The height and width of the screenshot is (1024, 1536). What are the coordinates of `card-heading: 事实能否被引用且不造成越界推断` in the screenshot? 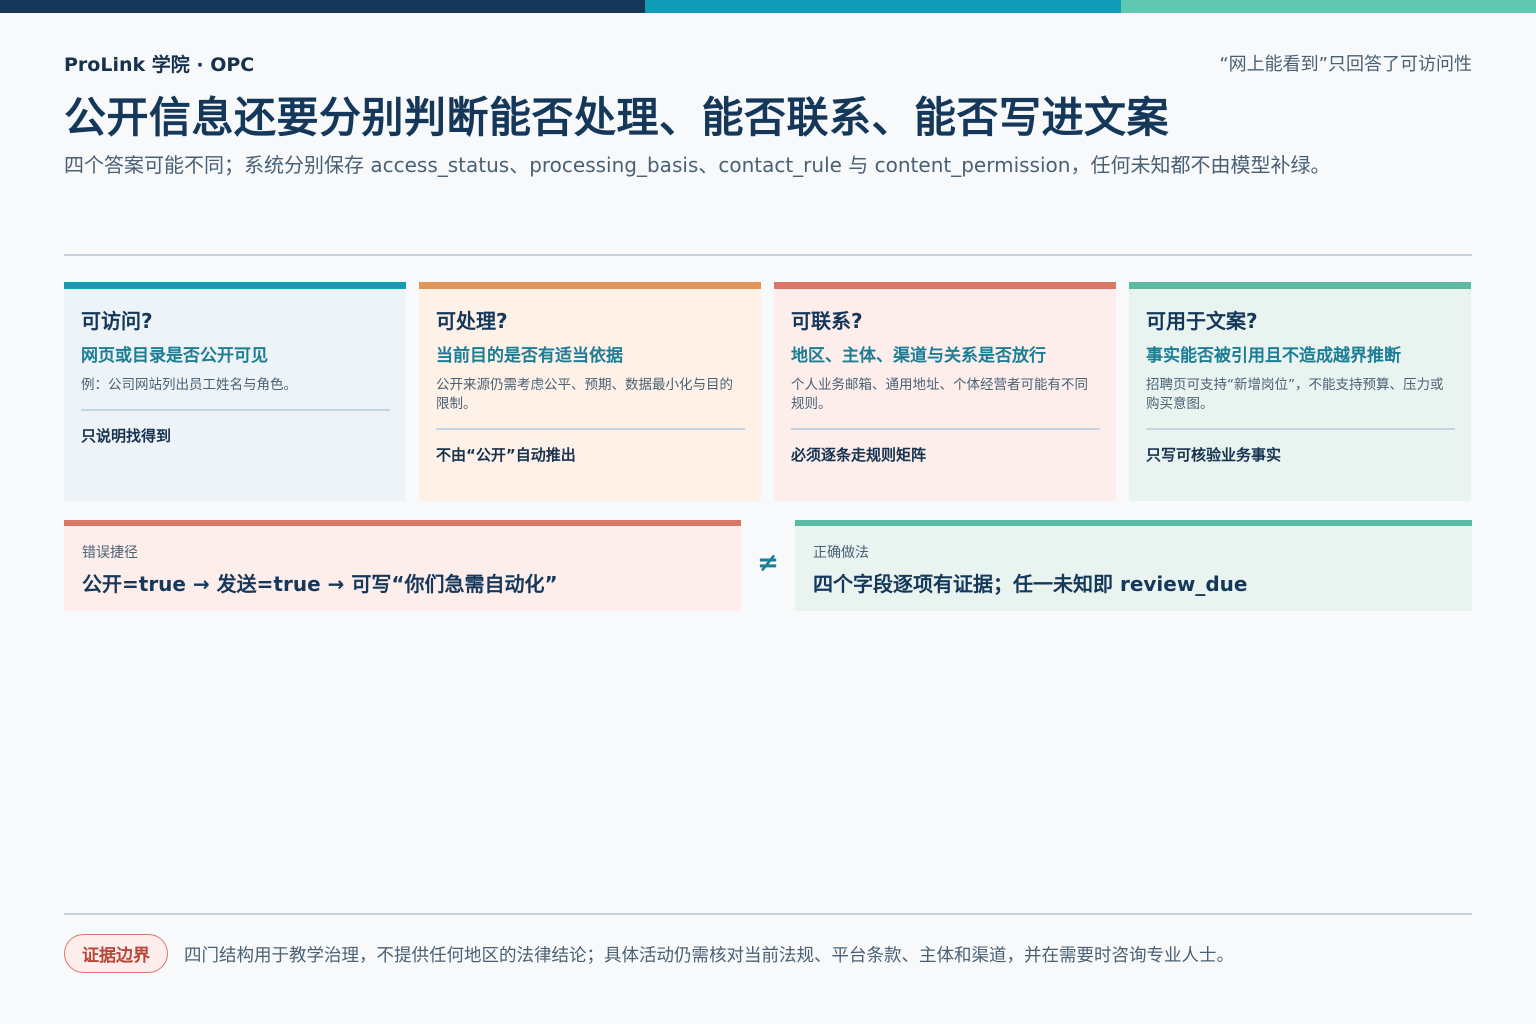 It's located at (1273, 356).